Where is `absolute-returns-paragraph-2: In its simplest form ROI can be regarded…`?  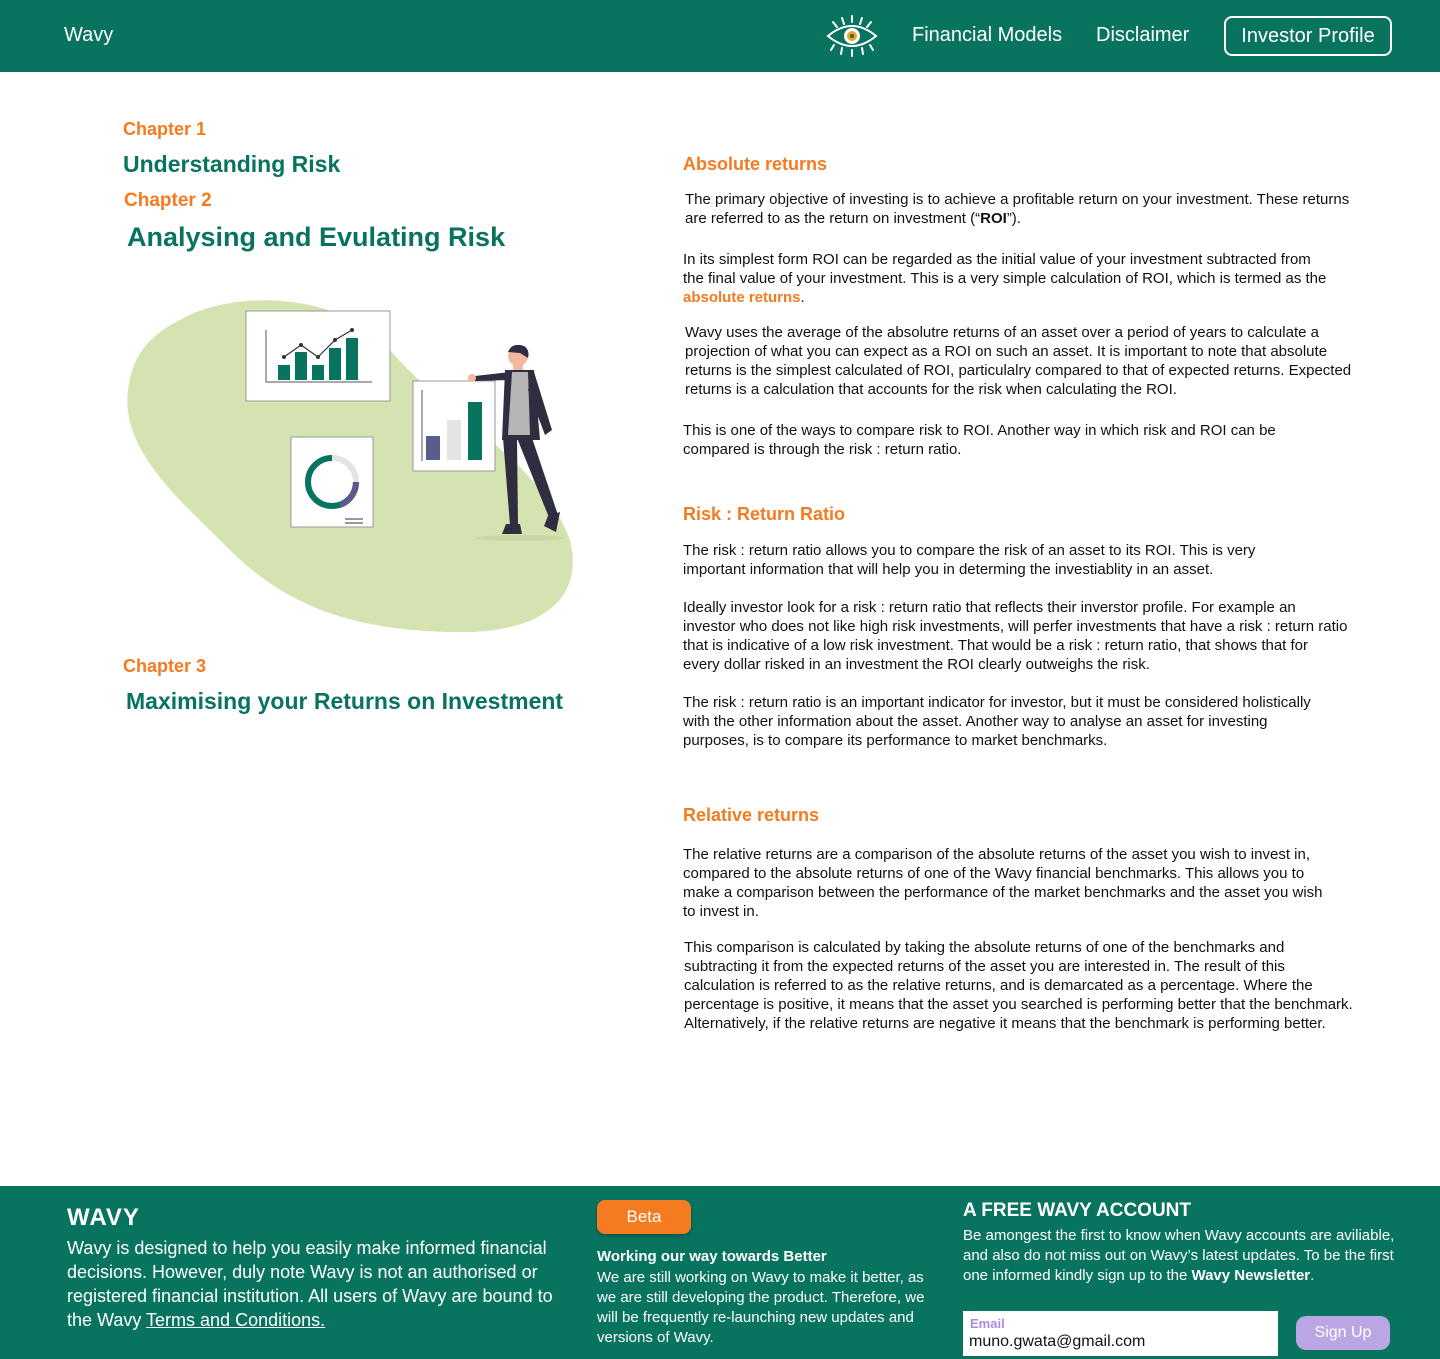
absolute-returns-paragraph-2: In its simplest form ROI can be regarded… is located at coordinates (1008, 278).